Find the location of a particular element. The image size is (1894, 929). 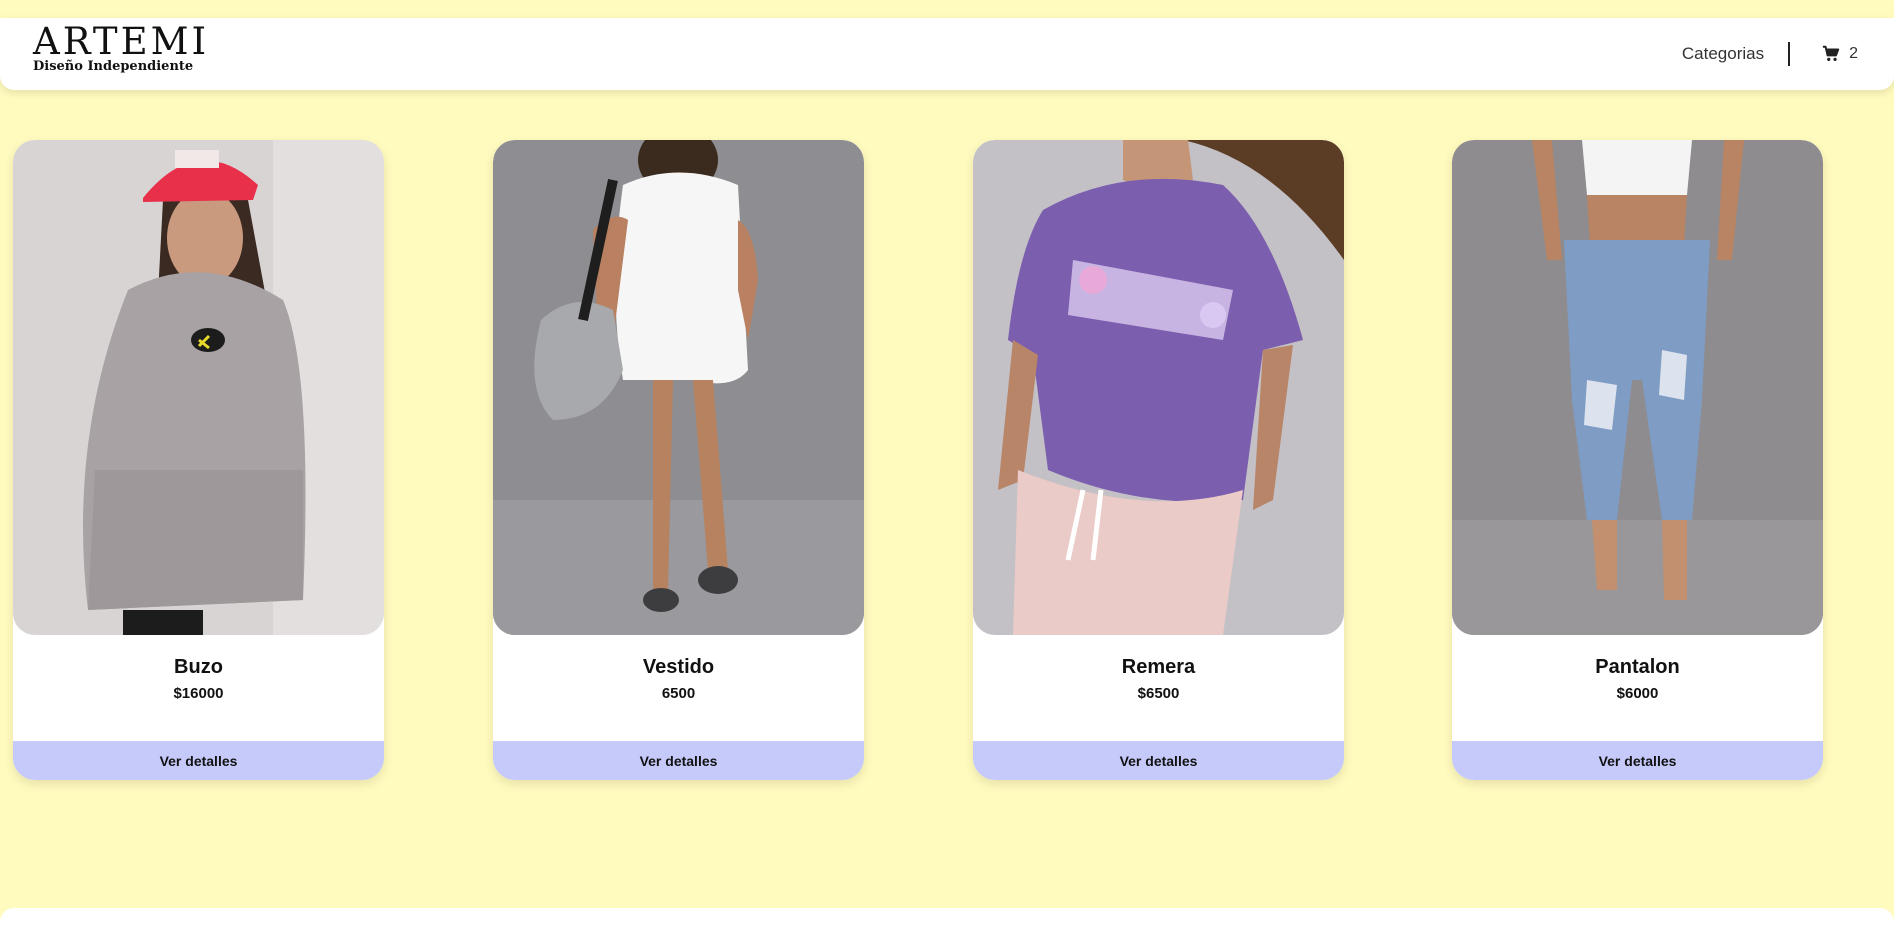

product-title: Remera is located at coordinates (1158, 667).